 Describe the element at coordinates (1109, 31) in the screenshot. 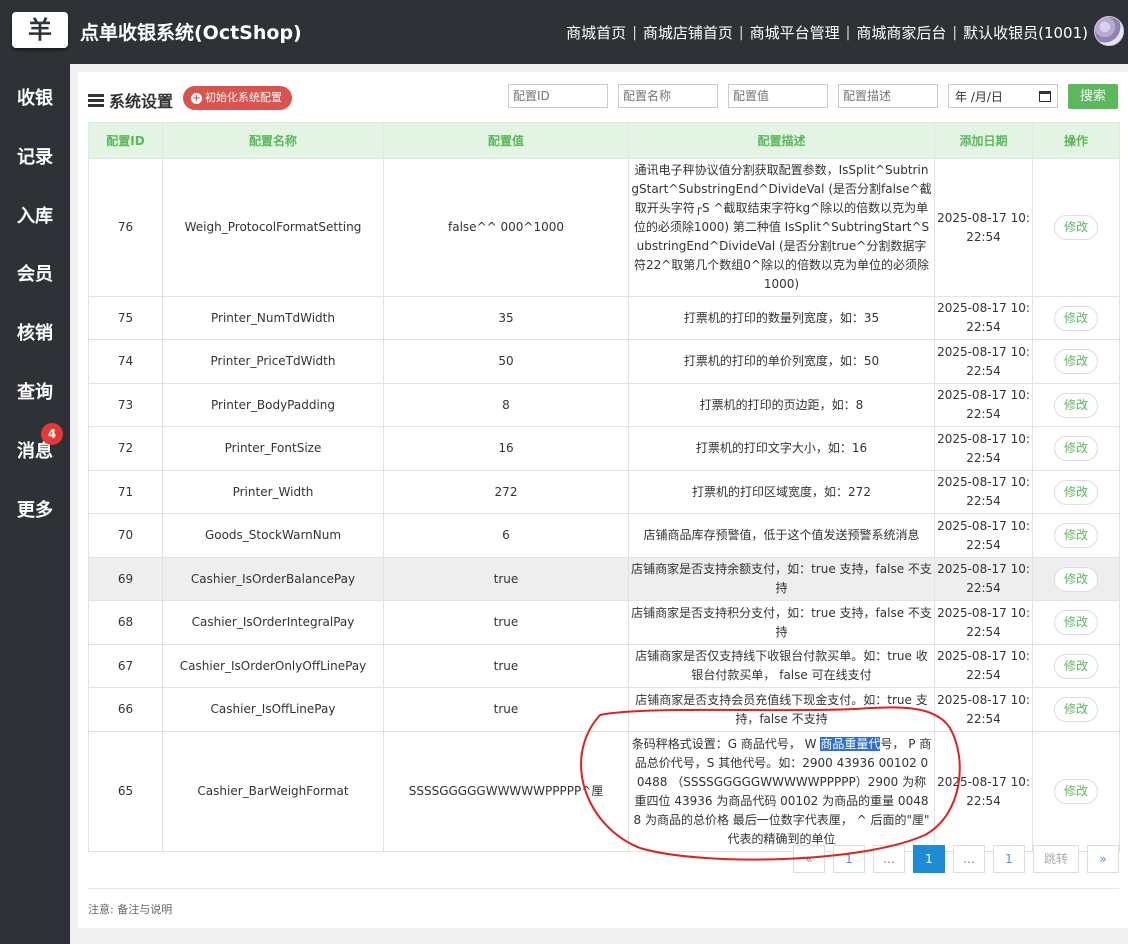

I see `user-avatar` at that location.